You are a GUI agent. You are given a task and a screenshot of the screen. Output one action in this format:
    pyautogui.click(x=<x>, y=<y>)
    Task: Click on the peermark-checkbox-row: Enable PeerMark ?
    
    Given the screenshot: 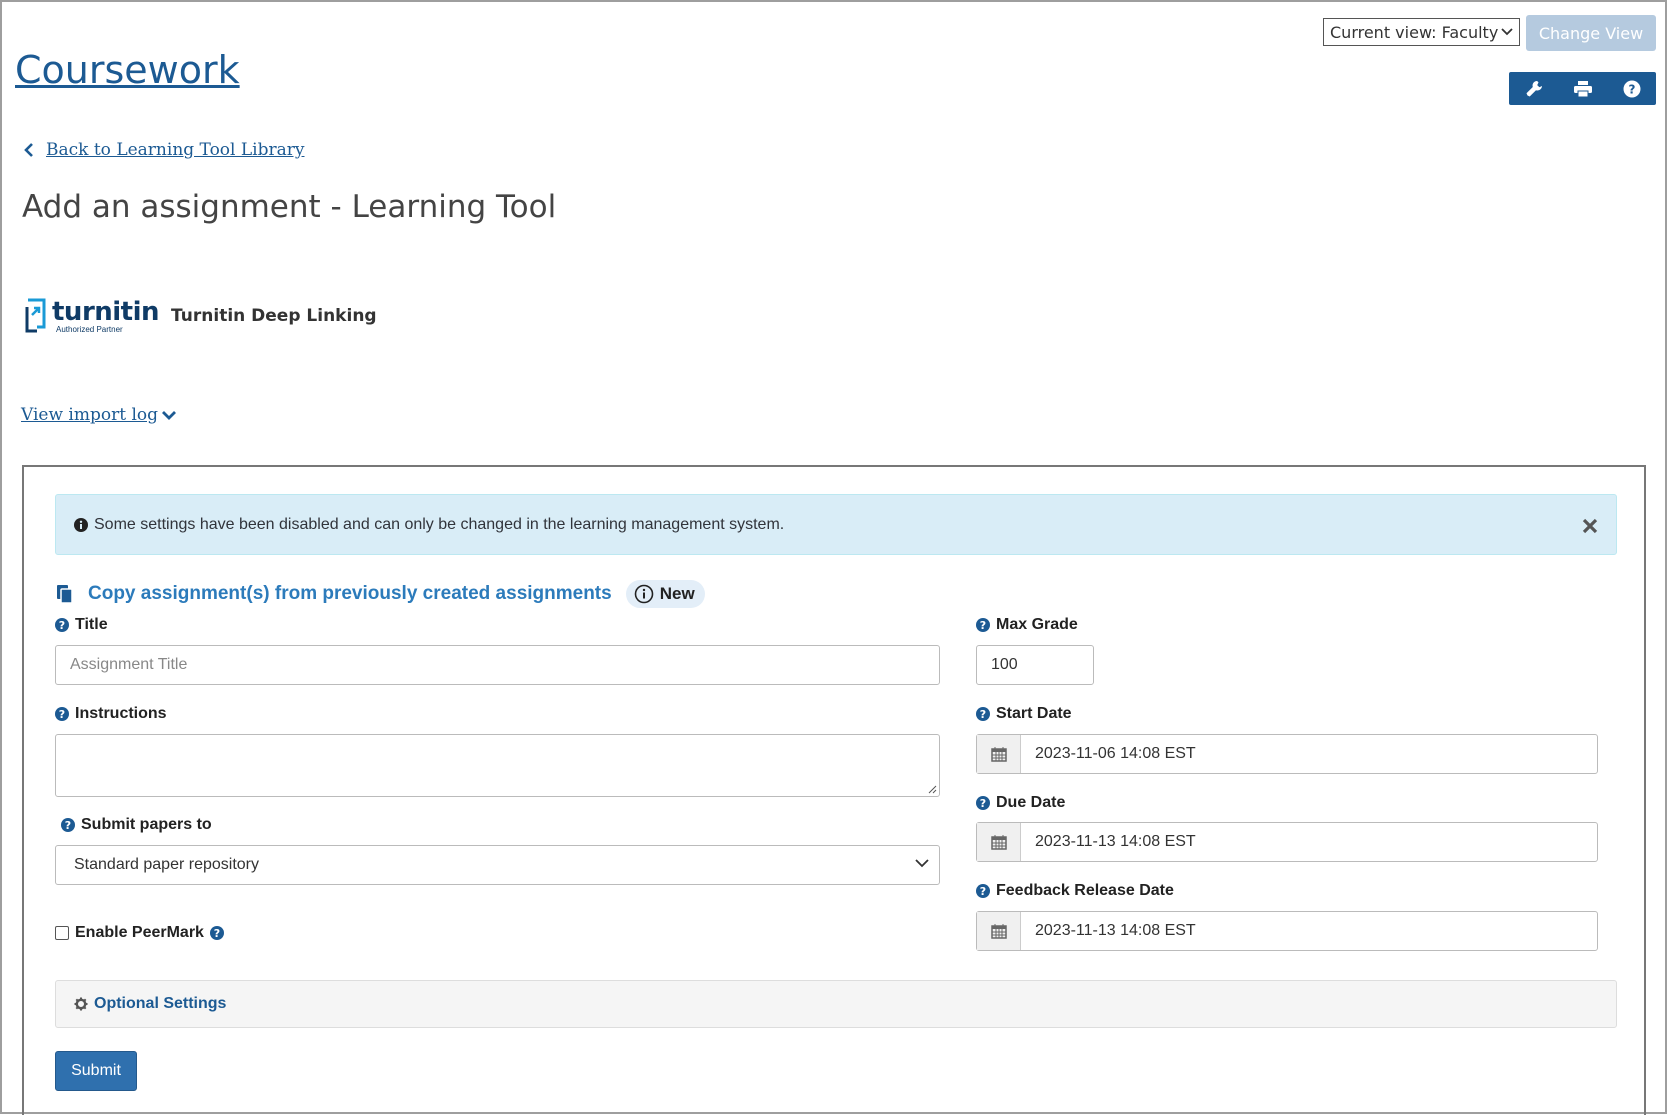 What is the action you would take?
    pyautogui.click(x=139, y=933)
    